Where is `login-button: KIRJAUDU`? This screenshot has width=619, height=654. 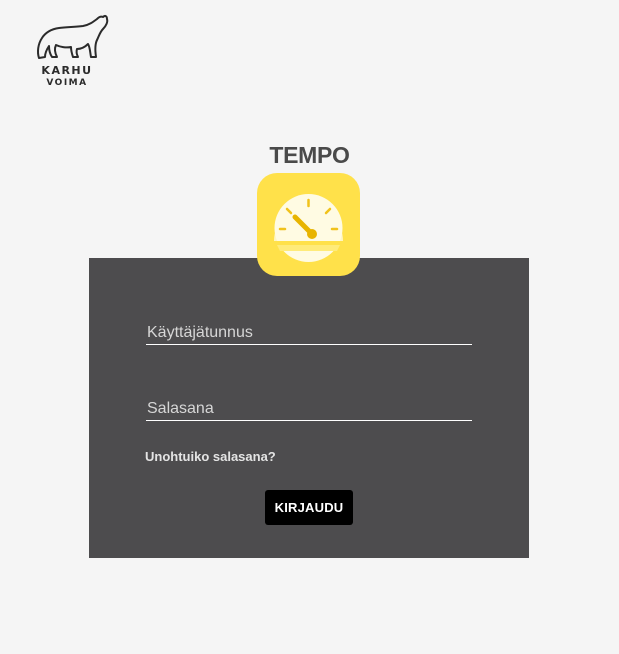 login-button: KIRJAUDU is located at coordinates (309, 507).